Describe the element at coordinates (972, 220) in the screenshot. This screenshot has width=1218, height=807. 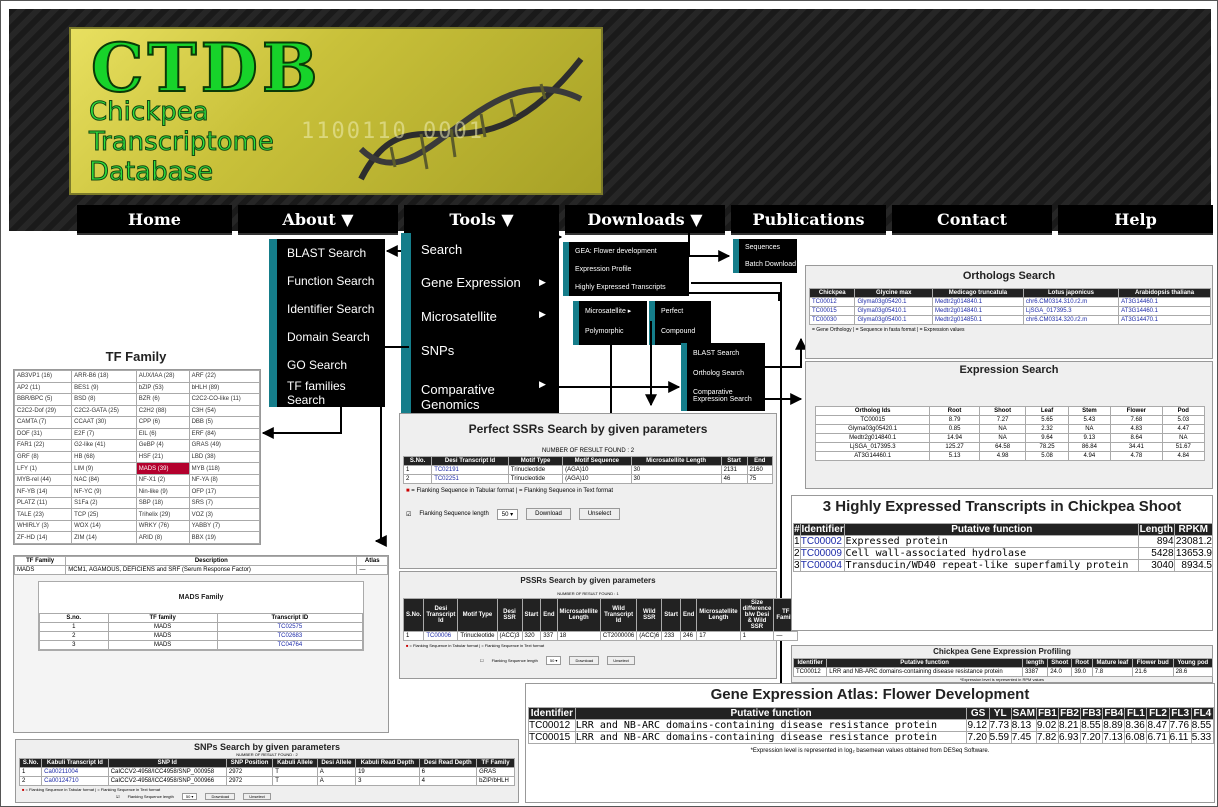
I see `nav-contact: Contact` at that location.